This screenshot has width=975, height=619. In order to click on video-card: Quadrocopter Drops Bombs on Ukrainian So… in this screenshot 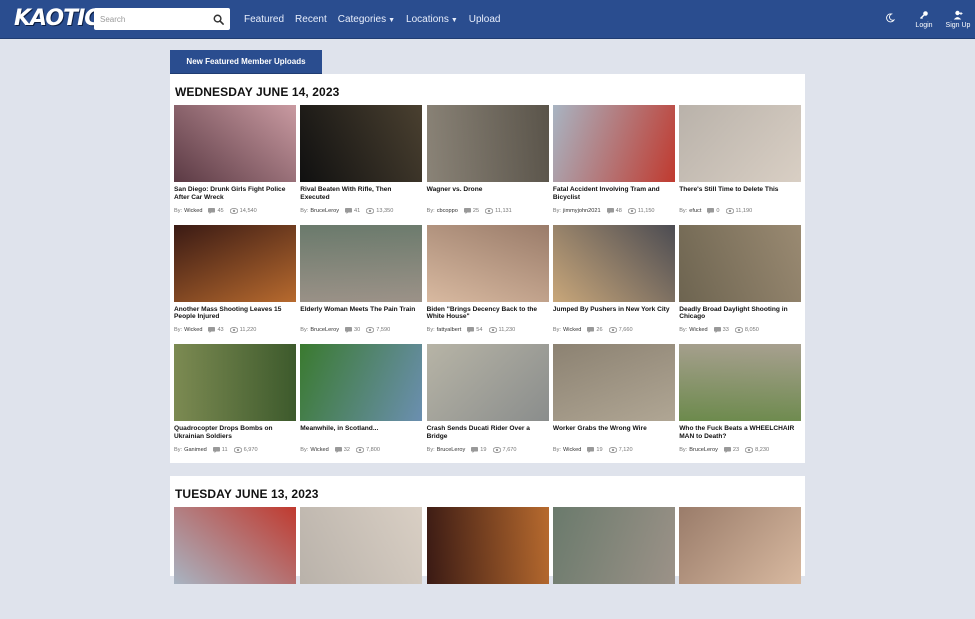, I will do `click(235, 400)`.